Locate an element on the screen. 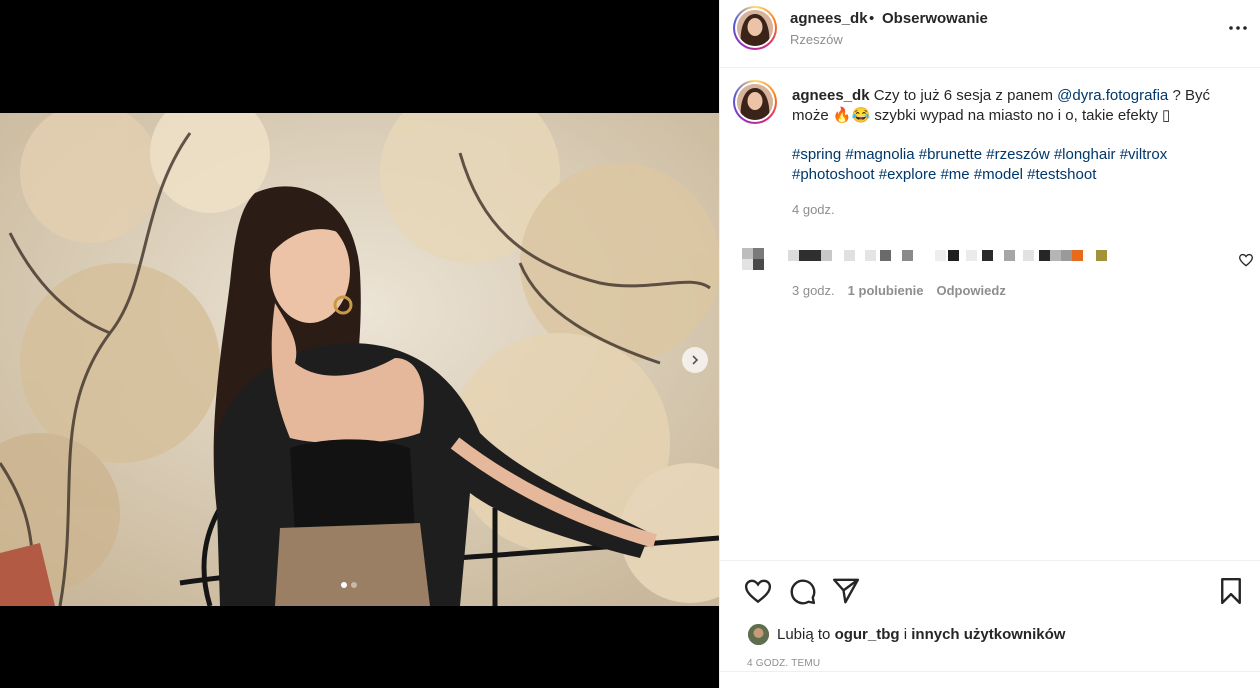 This screenshot has width=1260, height=688. chevron-right-icon is located at coordinates (695, 360).